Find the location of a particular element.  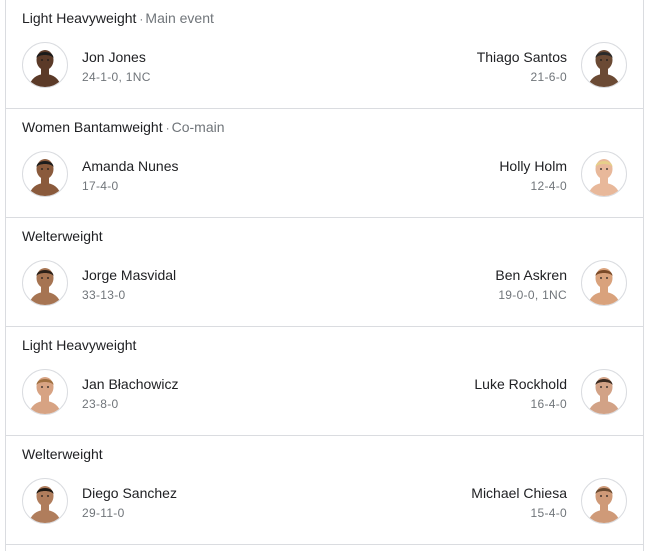

fighter-record: 19-0-0, 1NC is located at coordinates (532, 295).